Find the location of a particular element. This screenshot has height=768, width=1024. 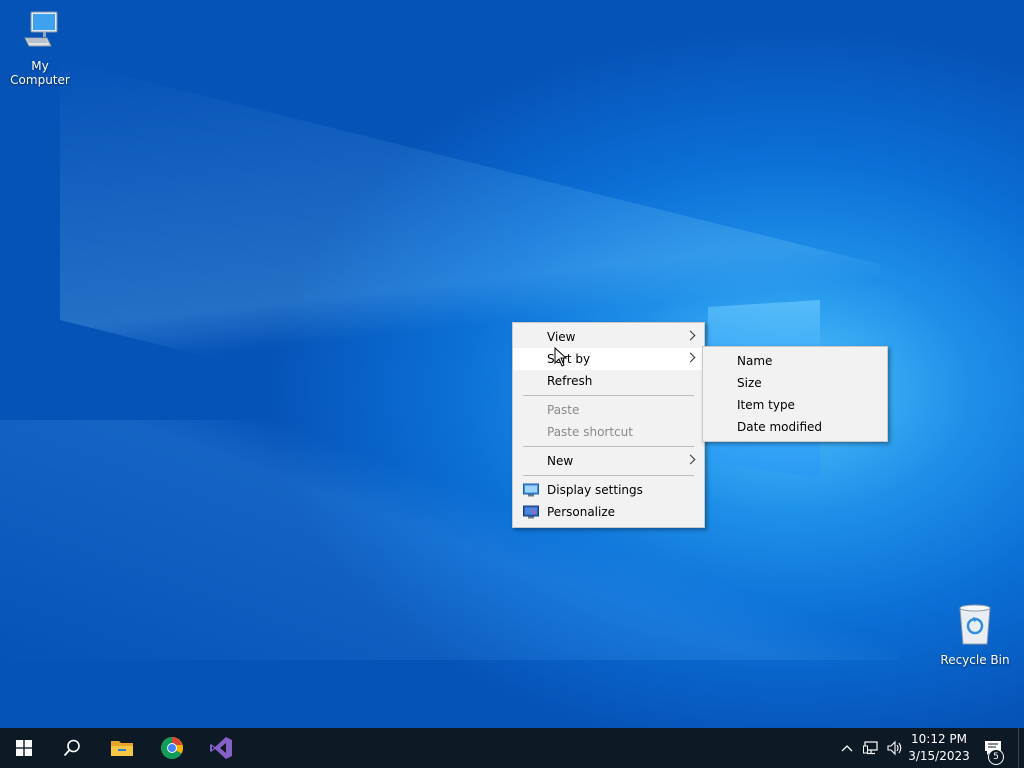

menu-item-personalize: Personalize is located at coordinates (608, 512).